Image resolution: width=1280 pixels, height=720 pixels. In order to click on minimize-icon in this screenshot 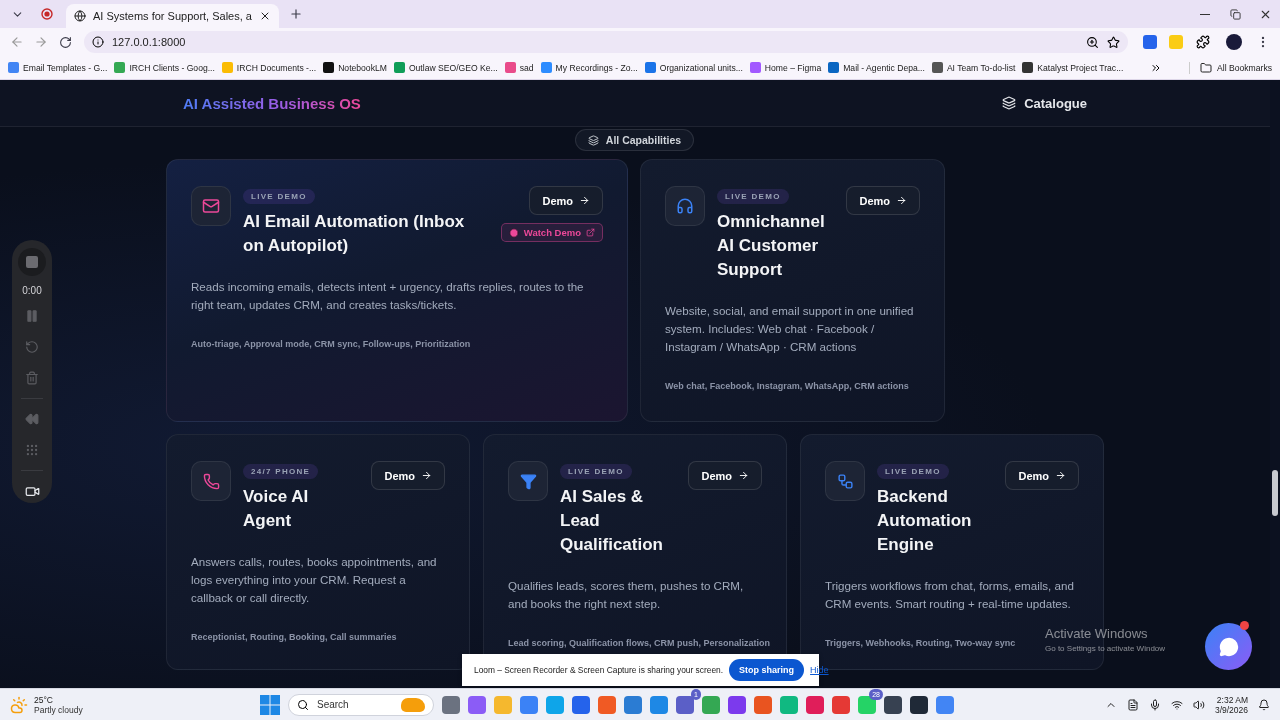, I will do `click(1205, 14)`.